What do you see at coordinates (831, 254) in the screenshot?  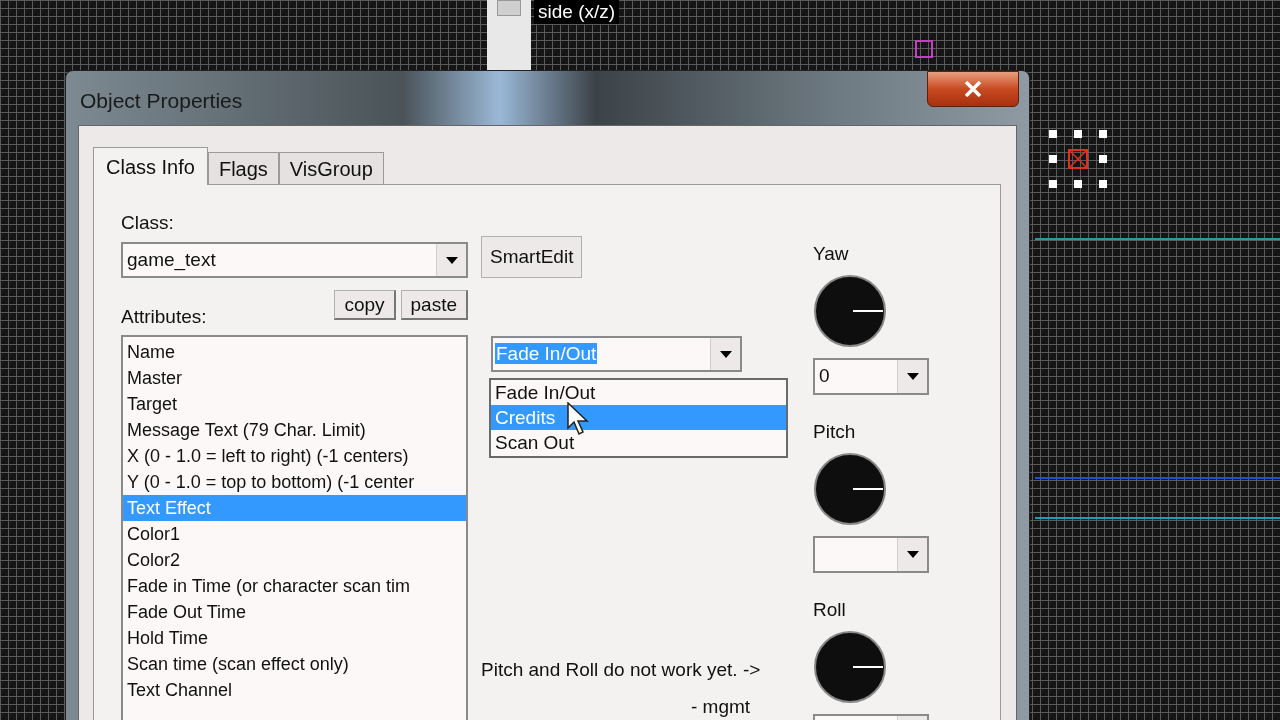 I see `angle-label: Yaw` at bounding box center [831, 254].